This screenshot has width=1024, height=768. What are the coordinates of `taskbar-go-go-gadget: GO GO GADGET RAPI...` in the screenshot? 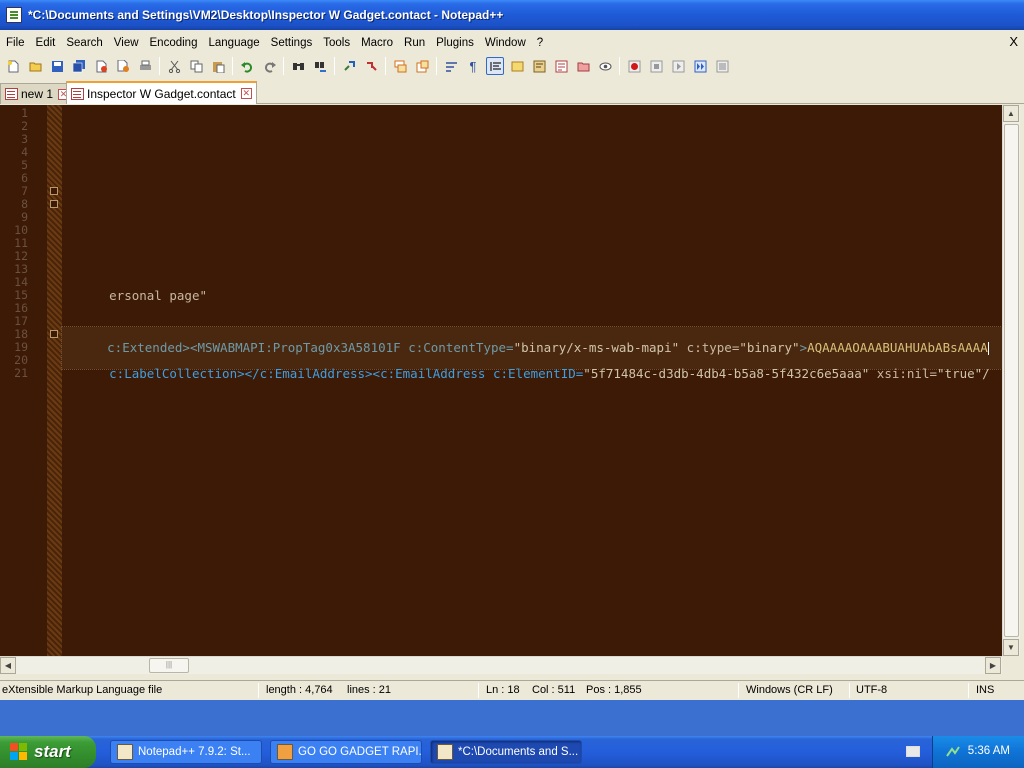 It's located at (346, 752).